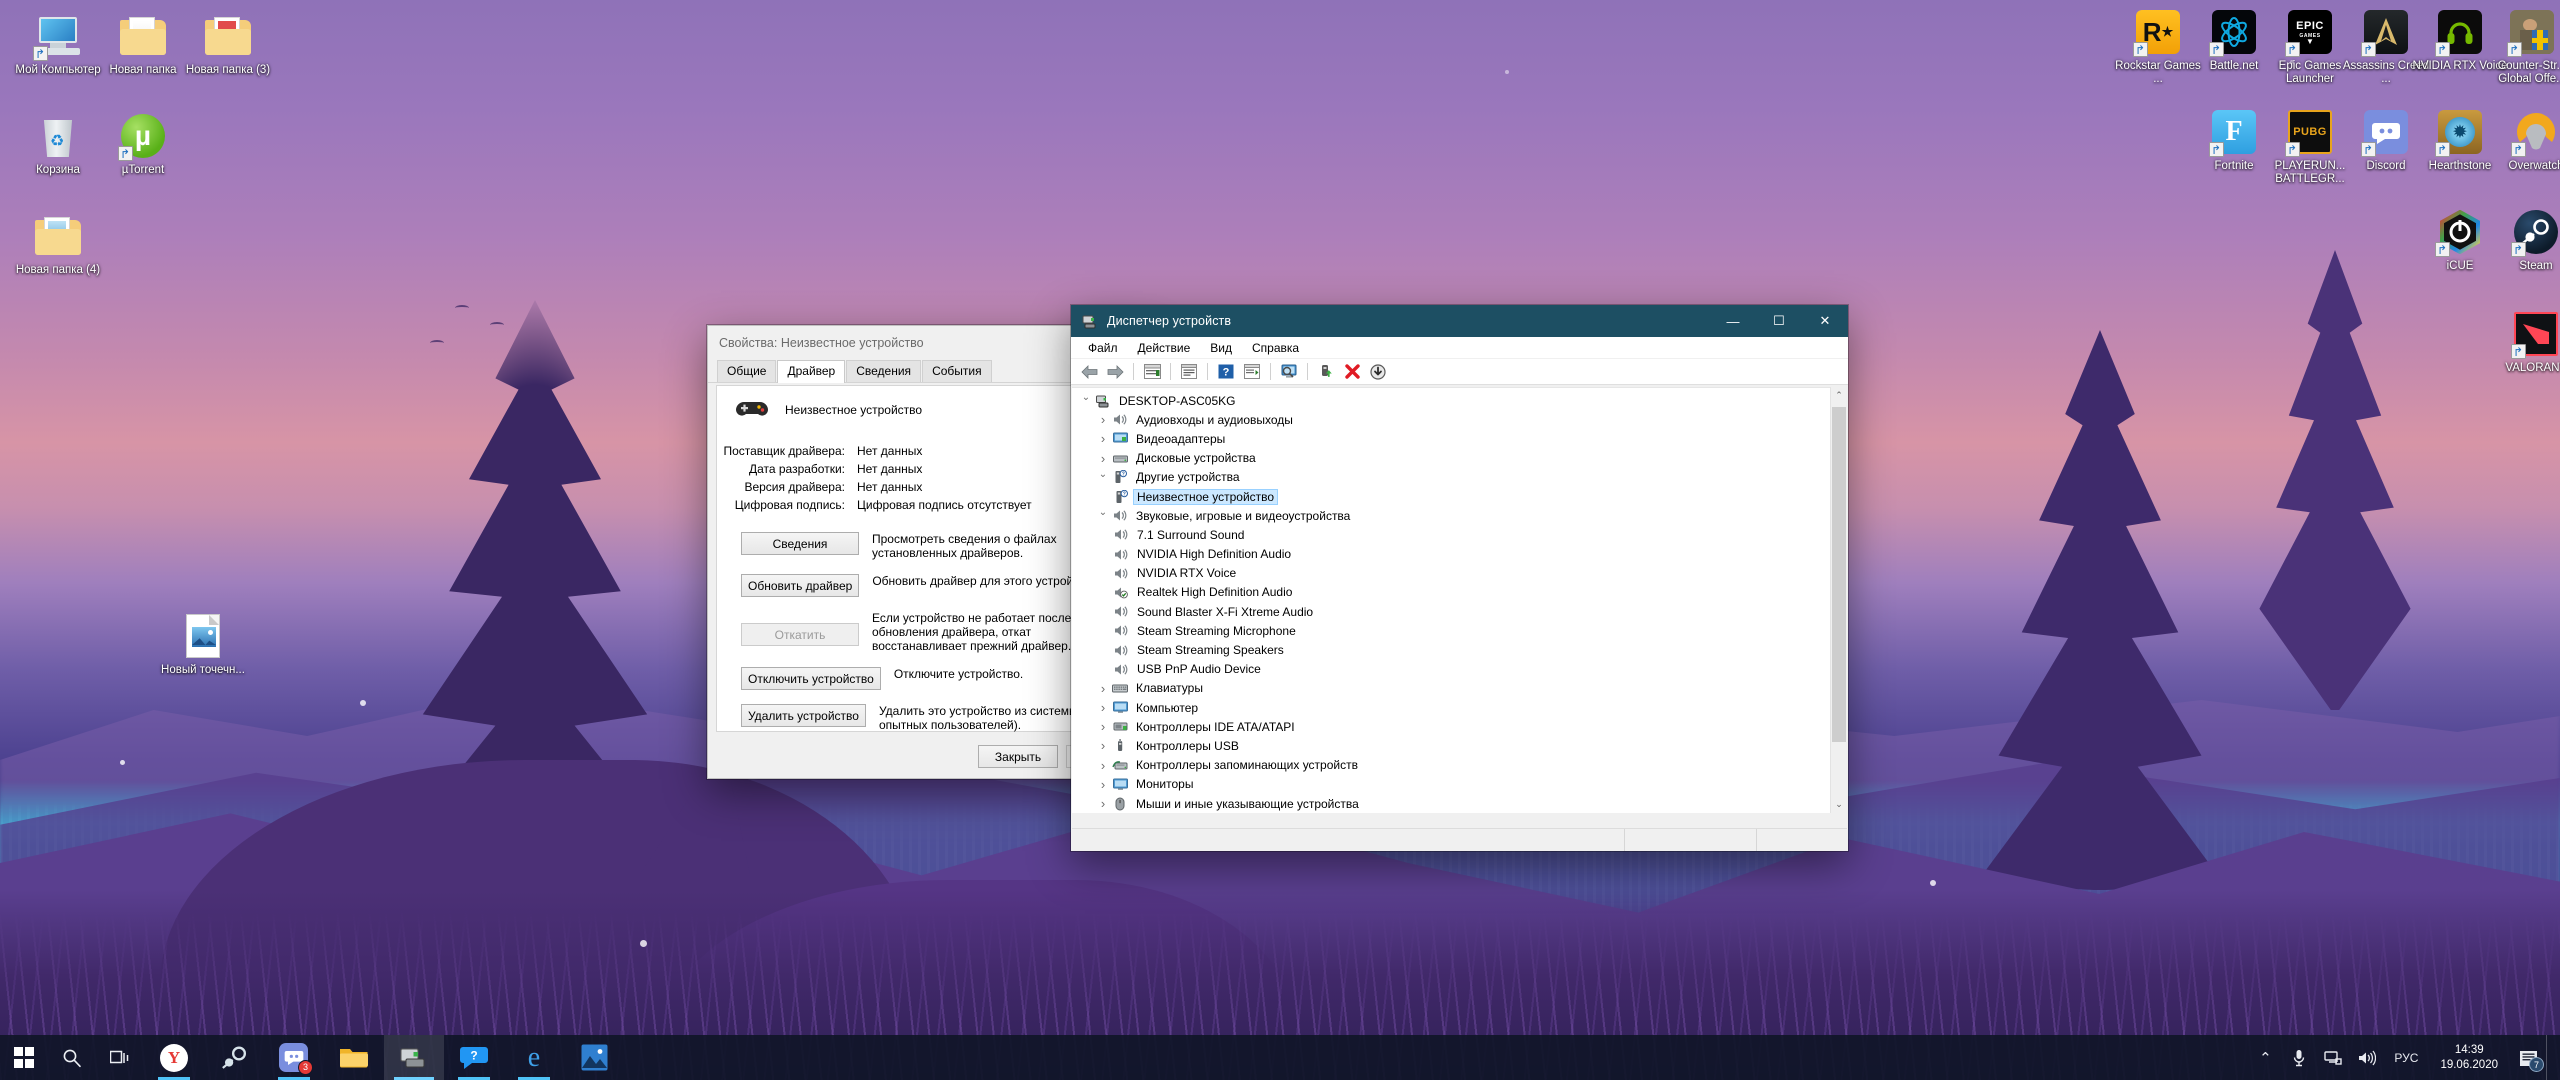 This screenshot has width=2560, height=1080. What do you see at coordinates (24, 1057) in the screenshot?
I see `start-button` at bounding box center [24, 1057].